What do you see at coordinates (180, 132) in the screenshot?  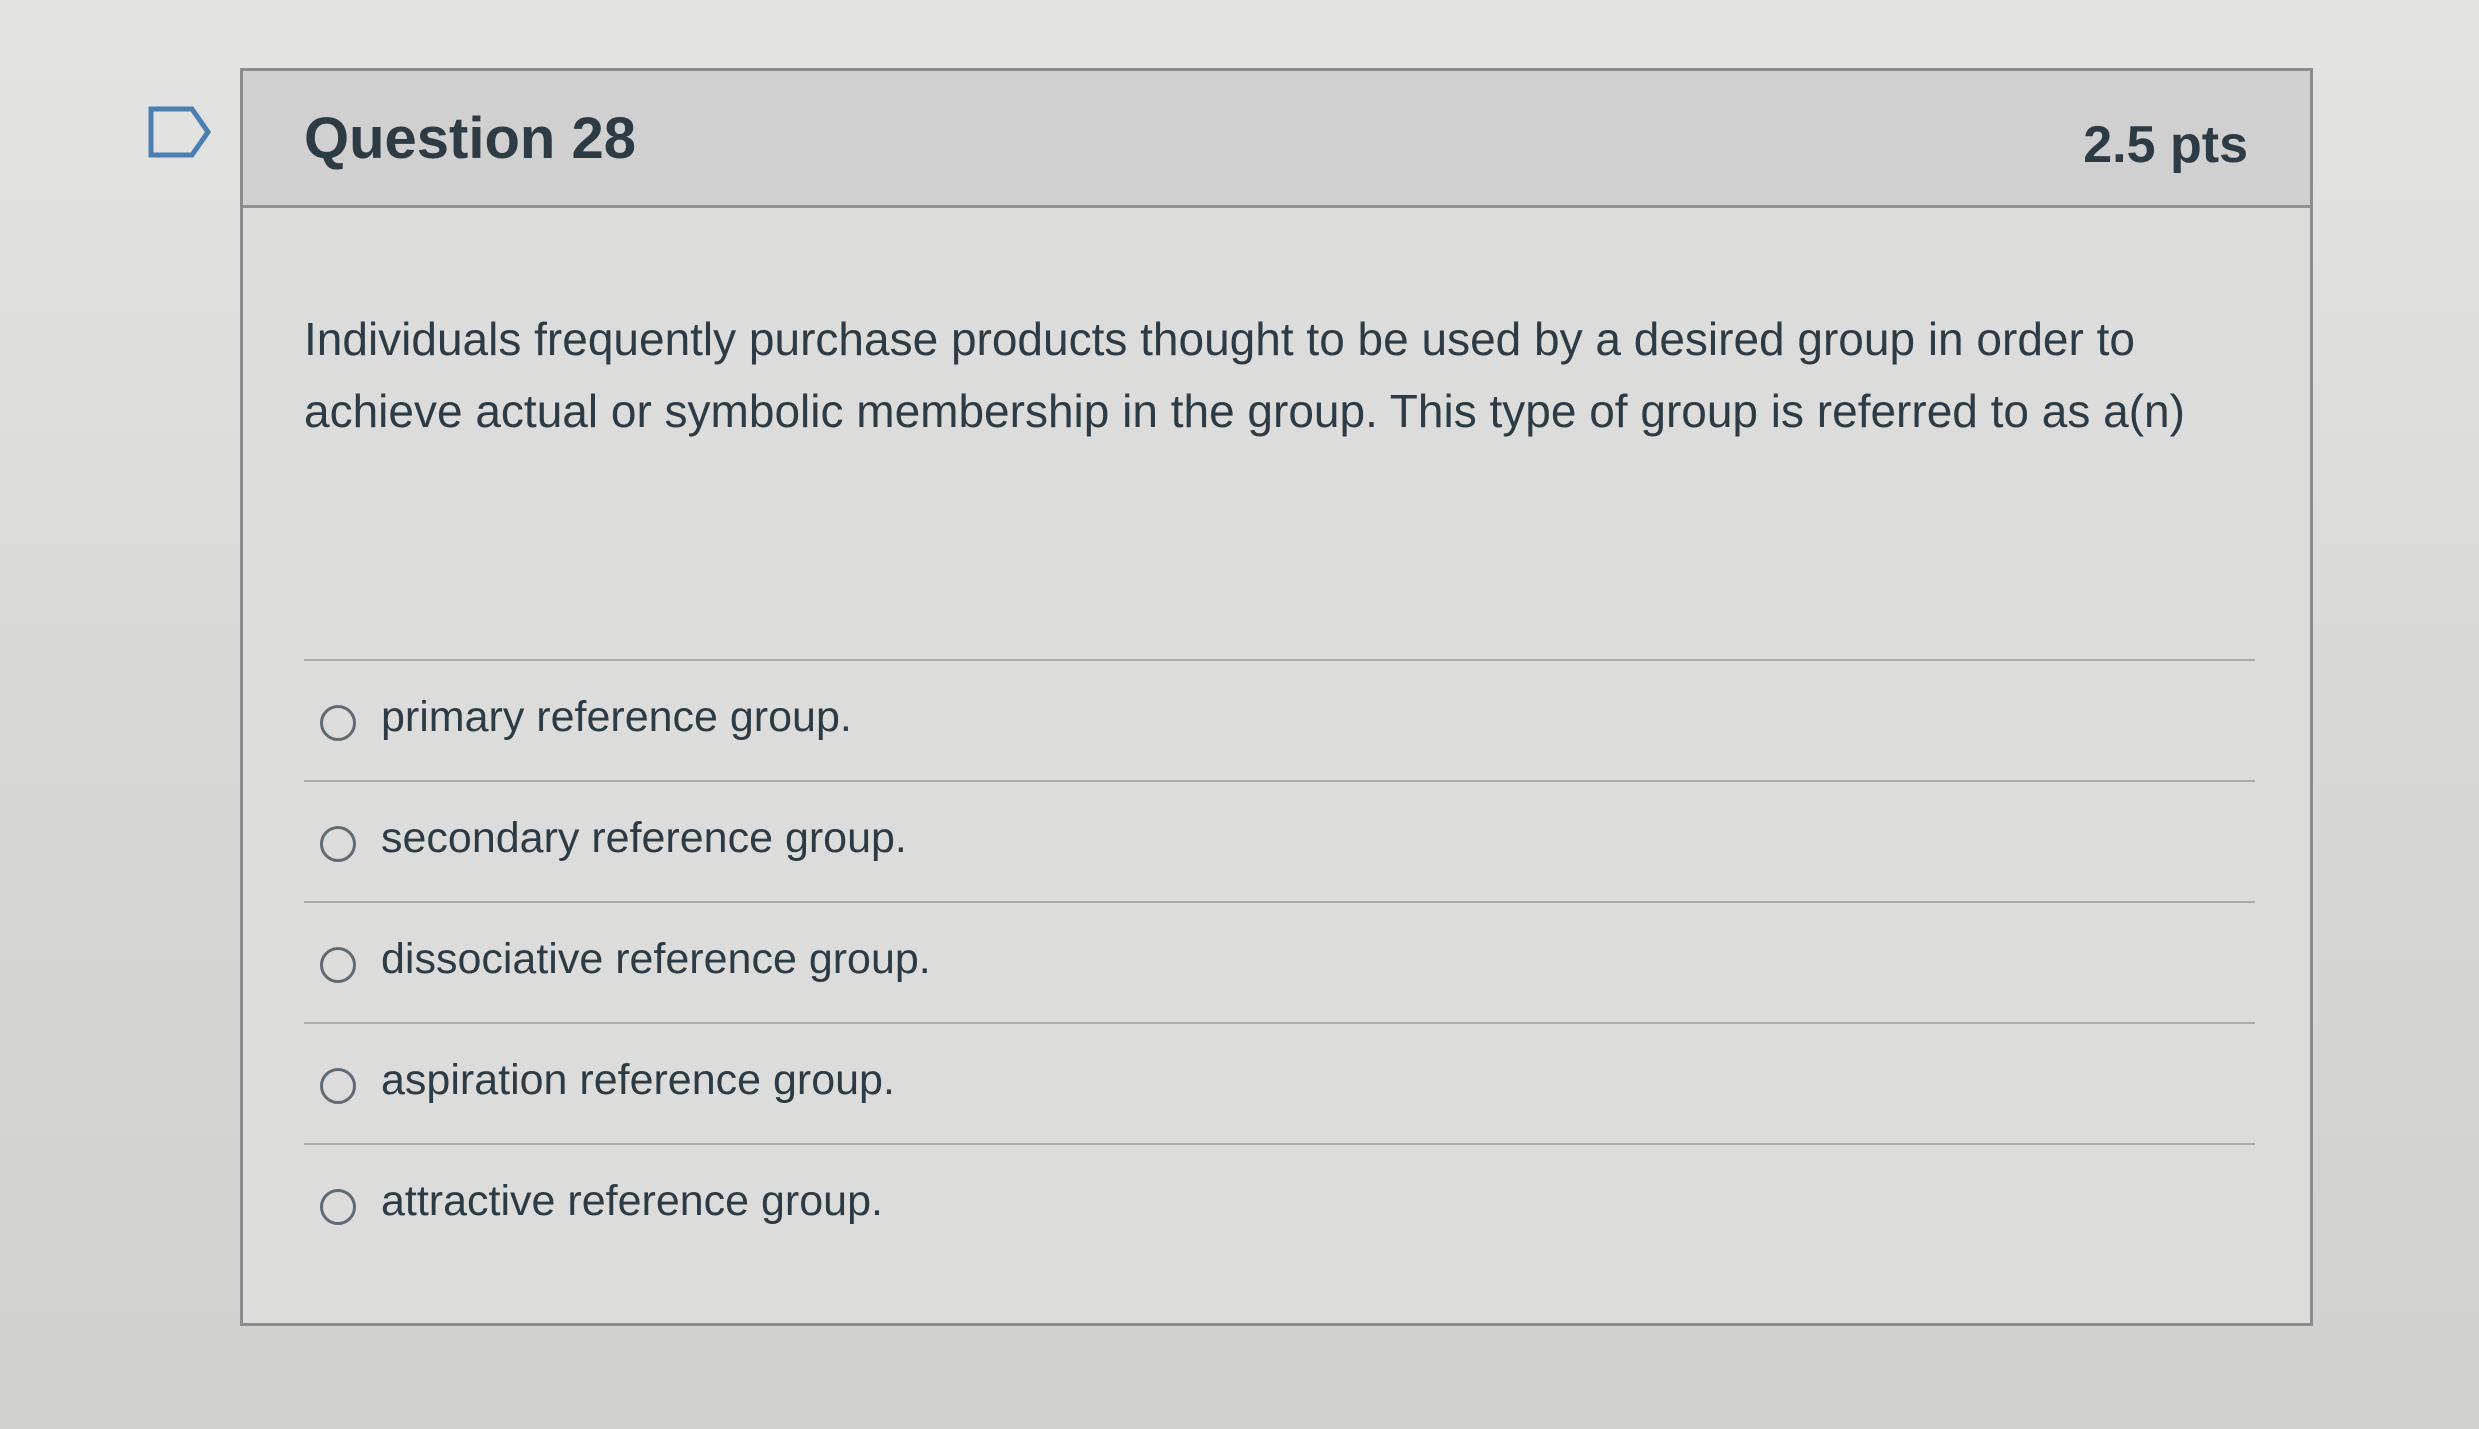 I see `flag-question-icon` at bounding box center [180, 132].